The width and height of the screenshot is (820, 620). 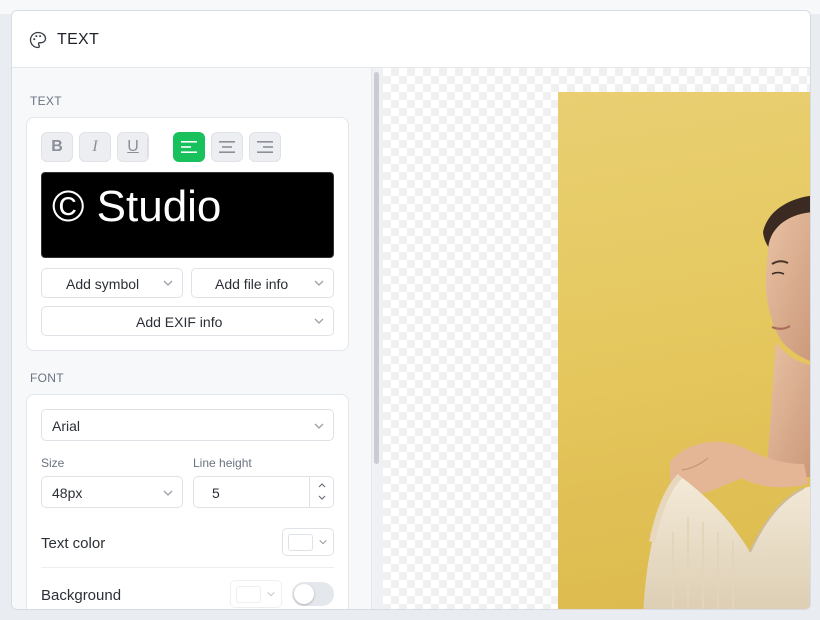 I want to click on align-right-icon, so click(x=265, y=147).